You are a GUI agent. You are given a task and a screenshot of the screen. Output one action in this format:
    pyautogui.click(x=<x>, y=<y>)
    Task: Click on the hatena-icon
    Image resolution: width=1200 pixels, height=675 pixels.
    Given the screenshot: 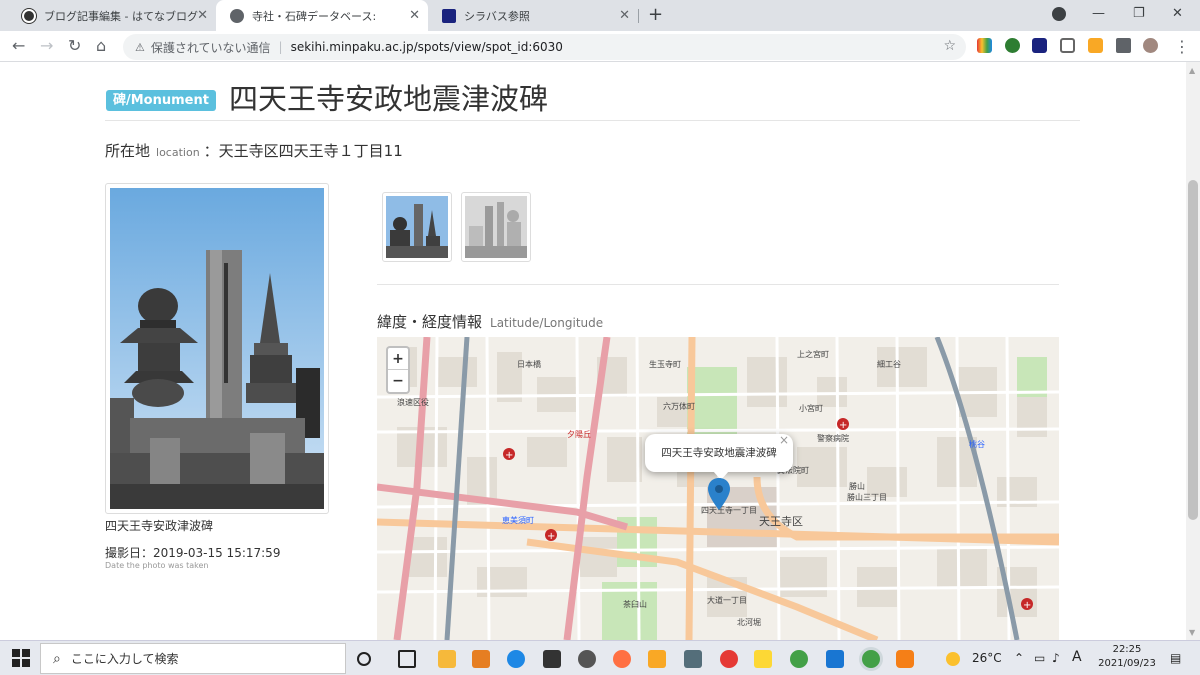 What is the action you would take?
    pyautogui.click(x=29, y=15)
    